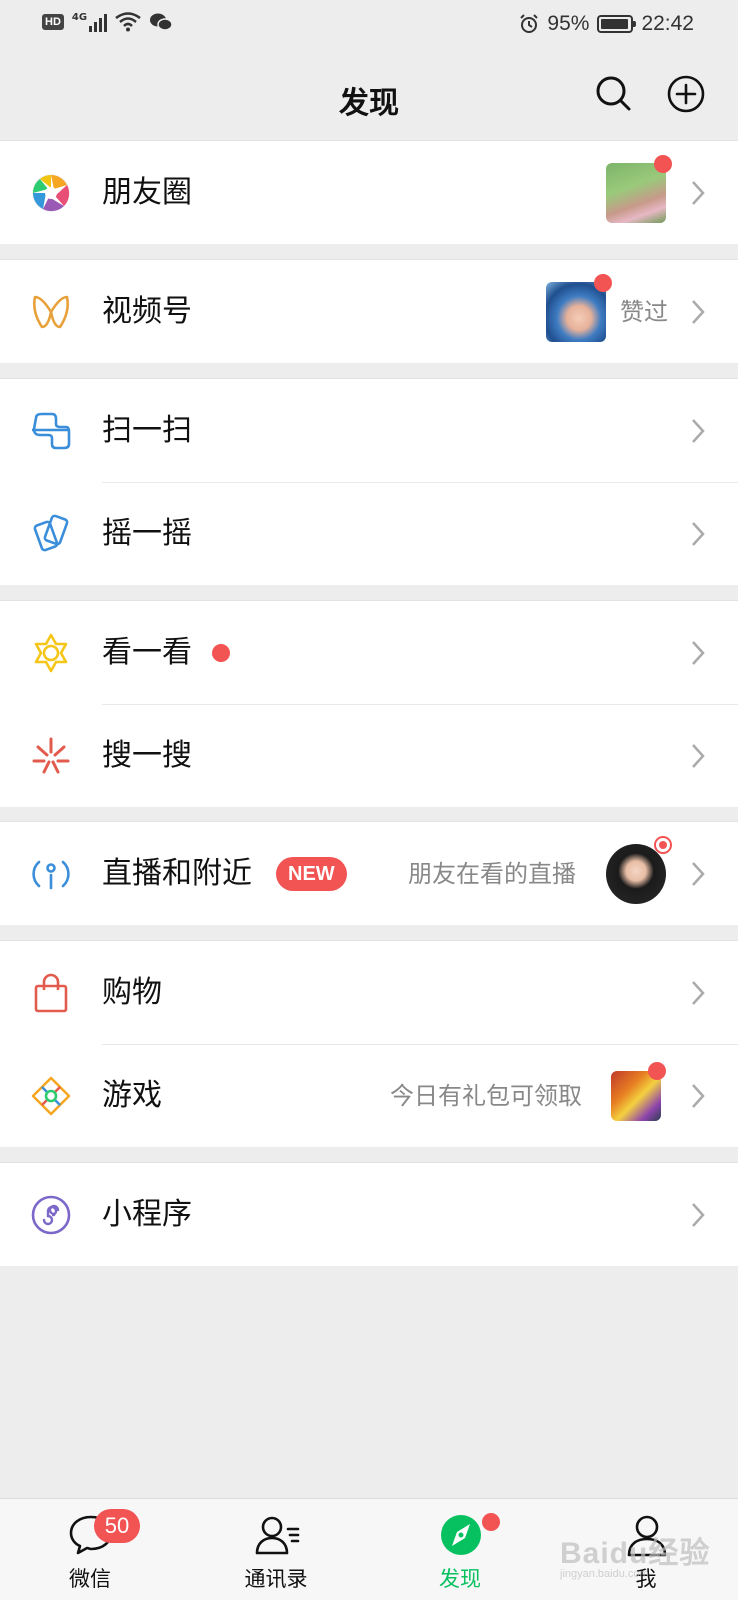  I want to click on channels-red-dot, so click(603, 283).